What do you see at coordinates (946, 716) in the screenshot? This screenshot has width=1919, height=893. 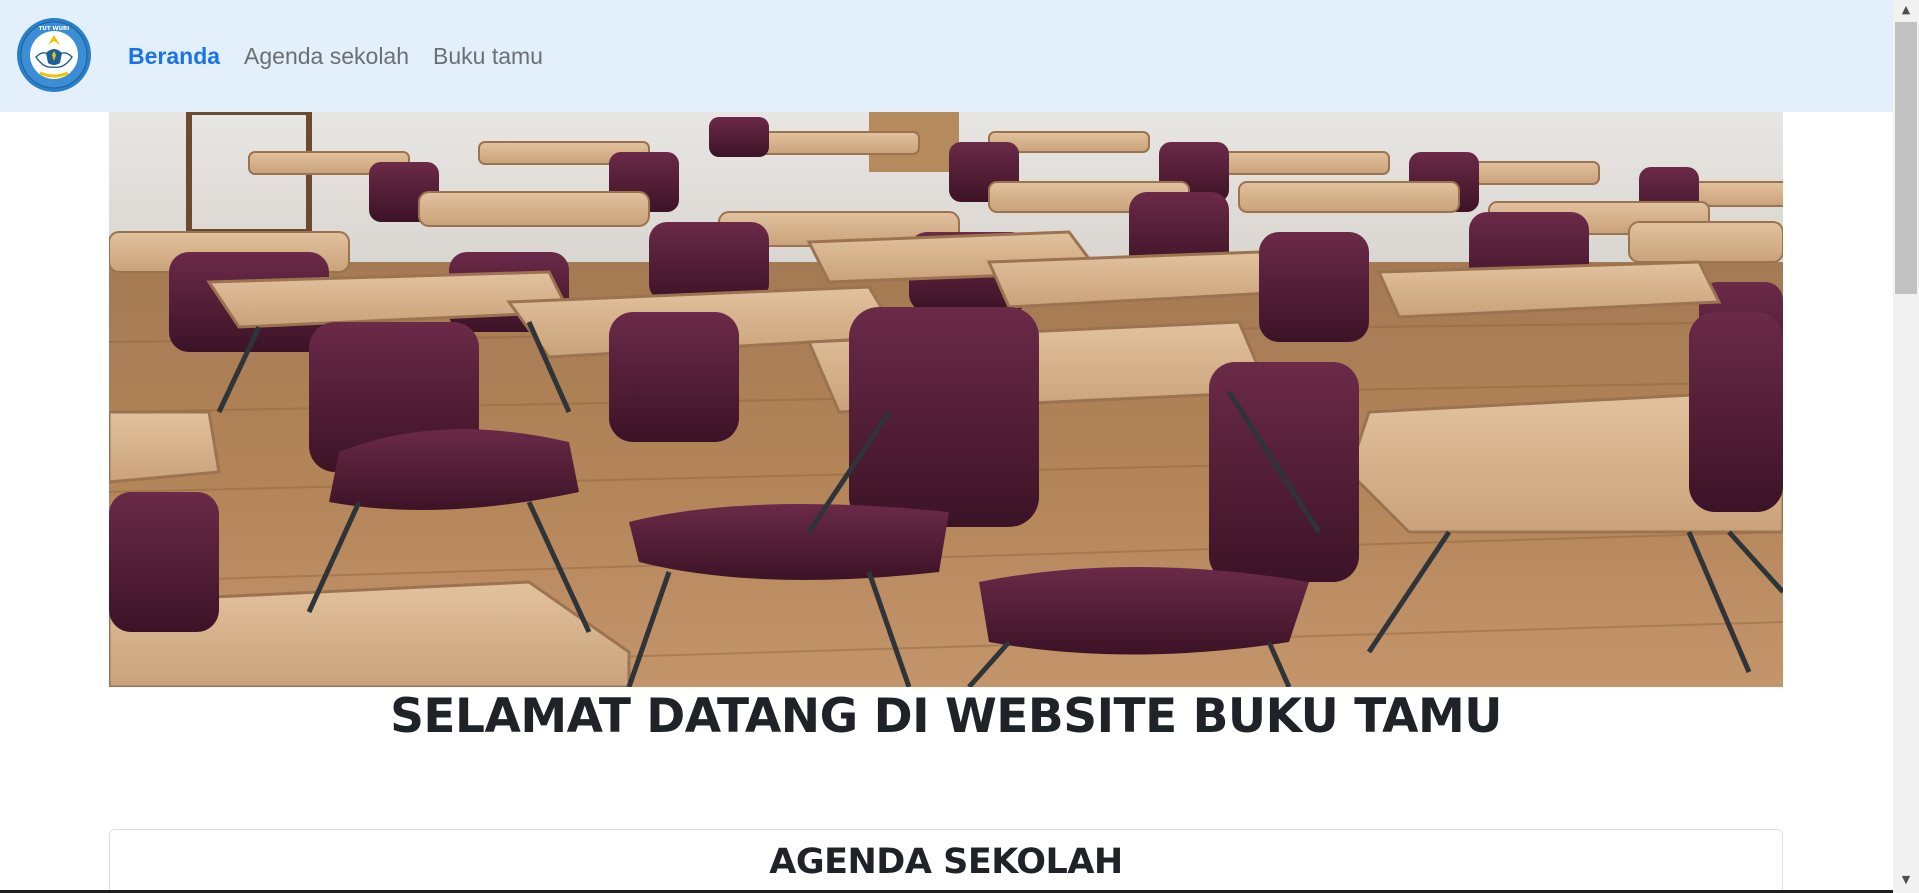 I see `welcome-heading: SELAMAT DATANG DI WEBSITE BUKU TAMU` at bounding box center [946, 716].